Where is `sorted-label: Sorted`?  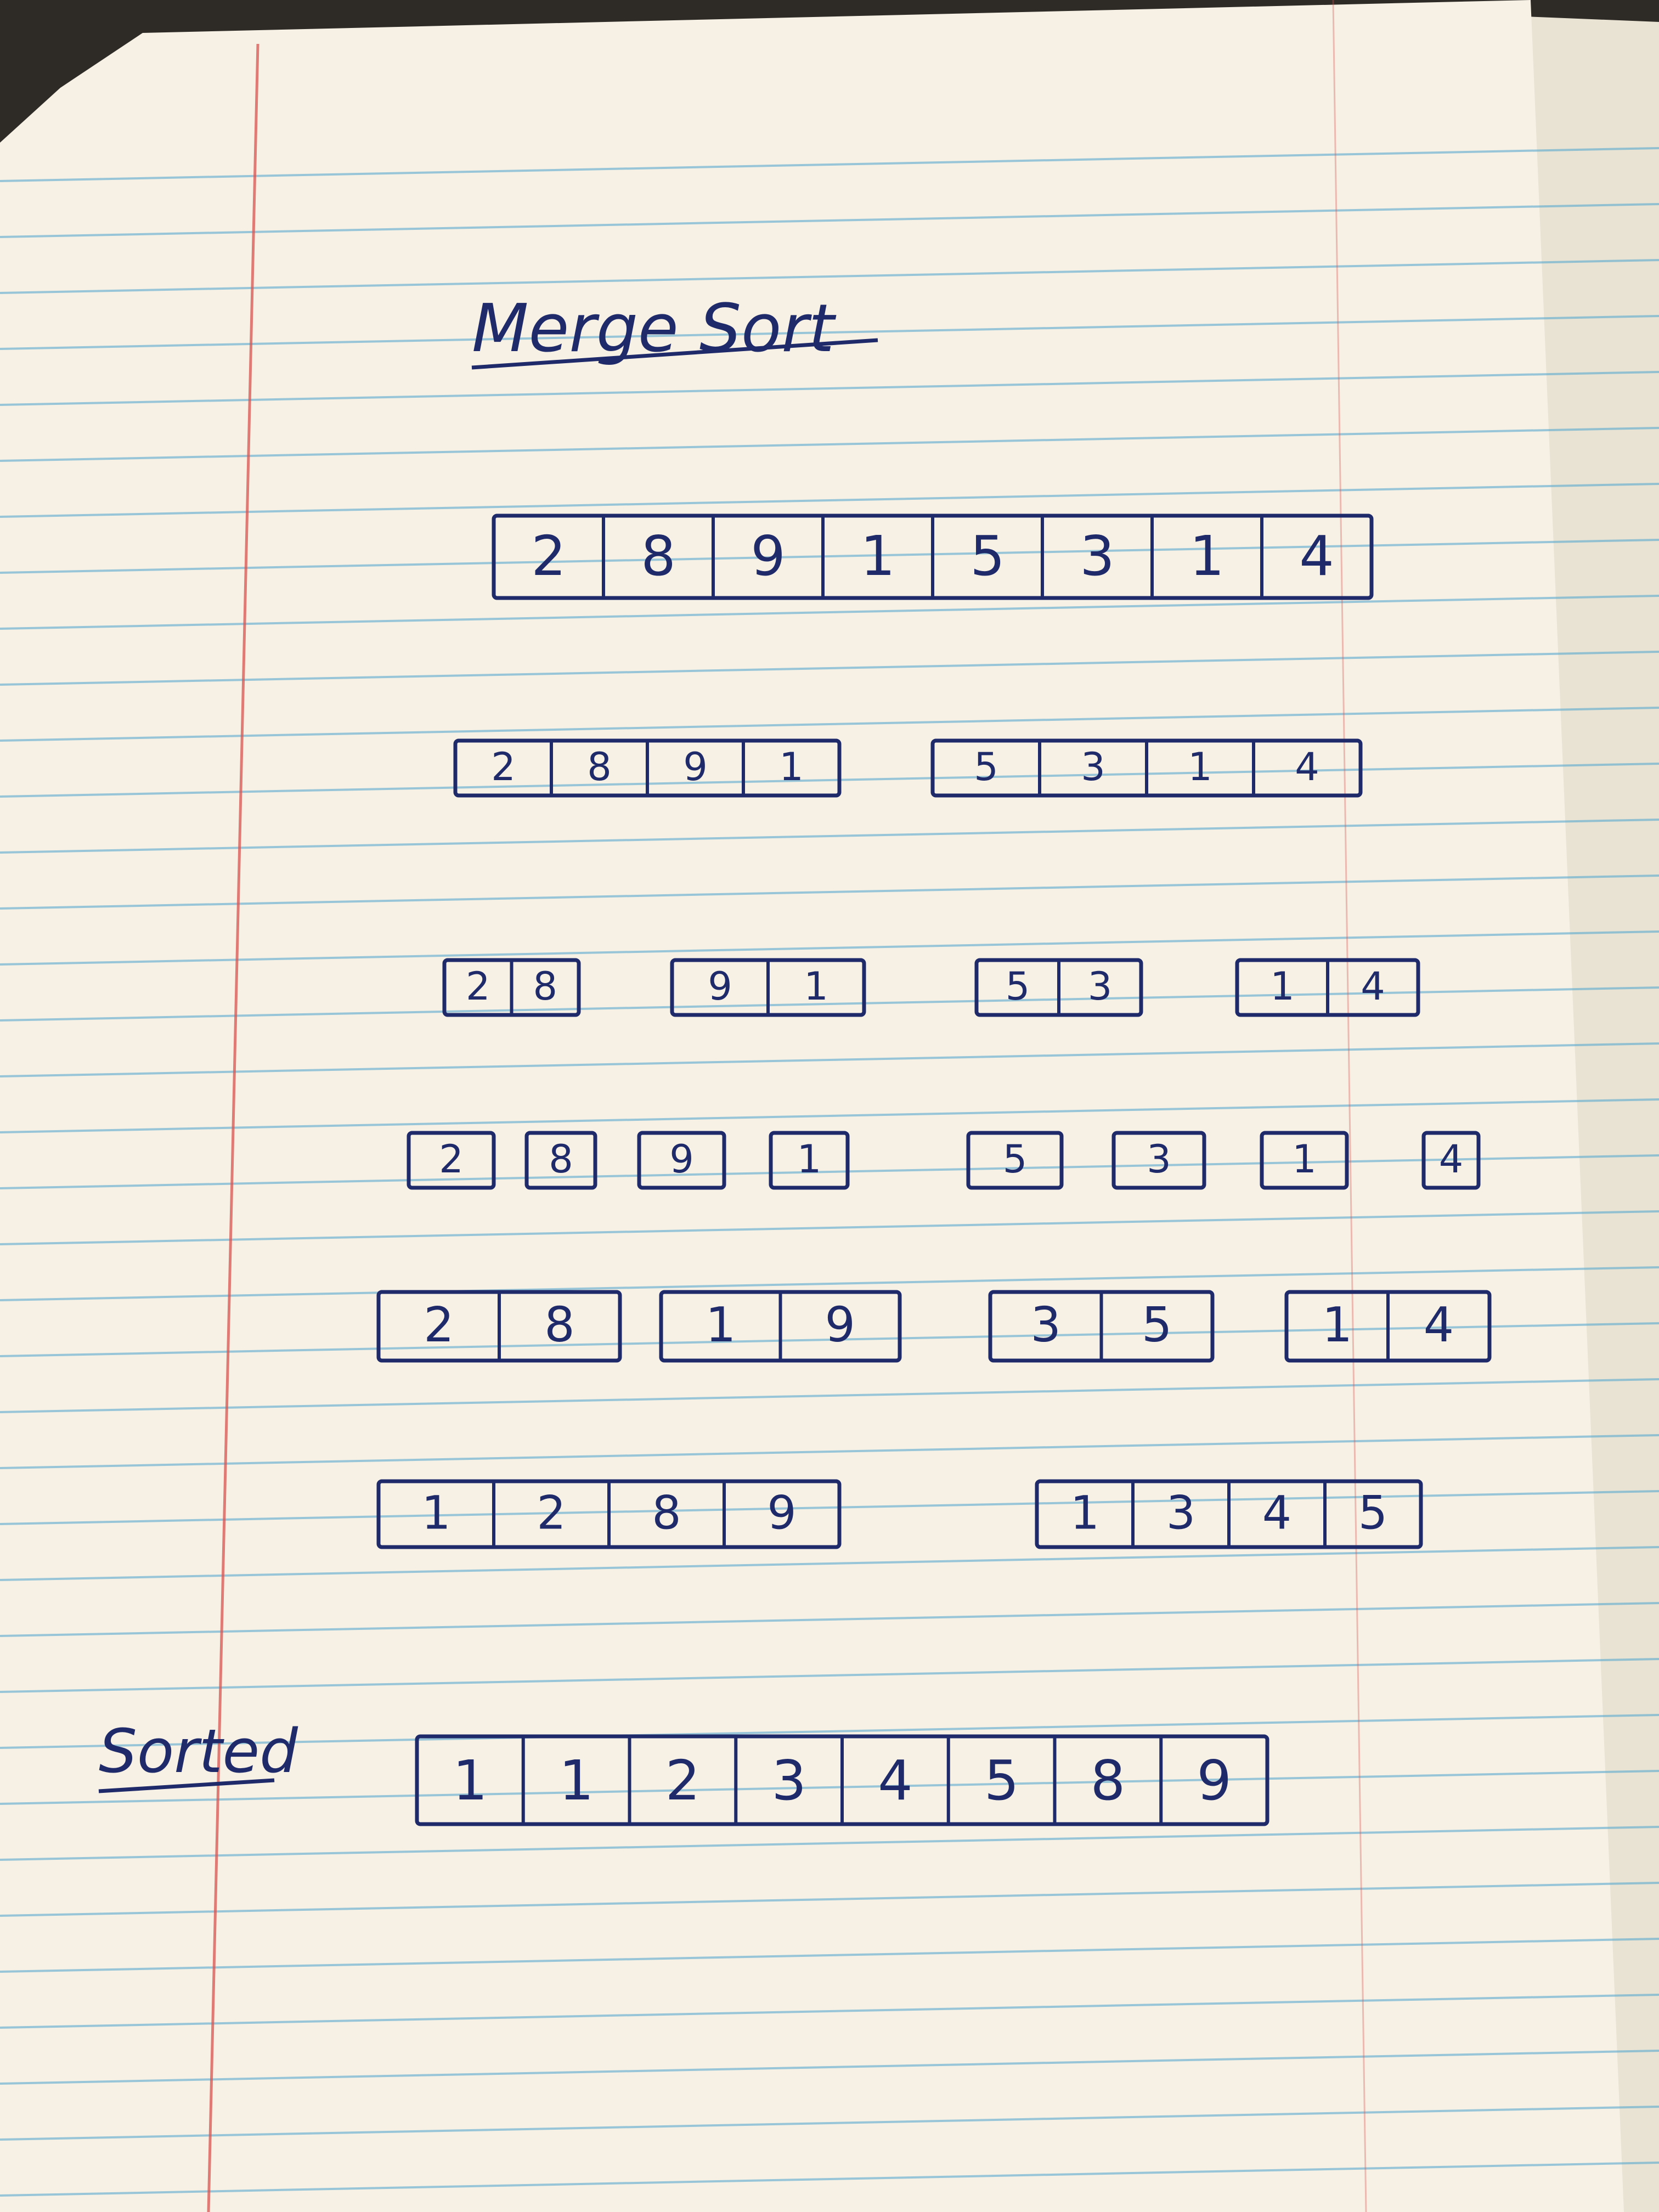
sorted-label: Sorted is located at coordinates (198, 1751).